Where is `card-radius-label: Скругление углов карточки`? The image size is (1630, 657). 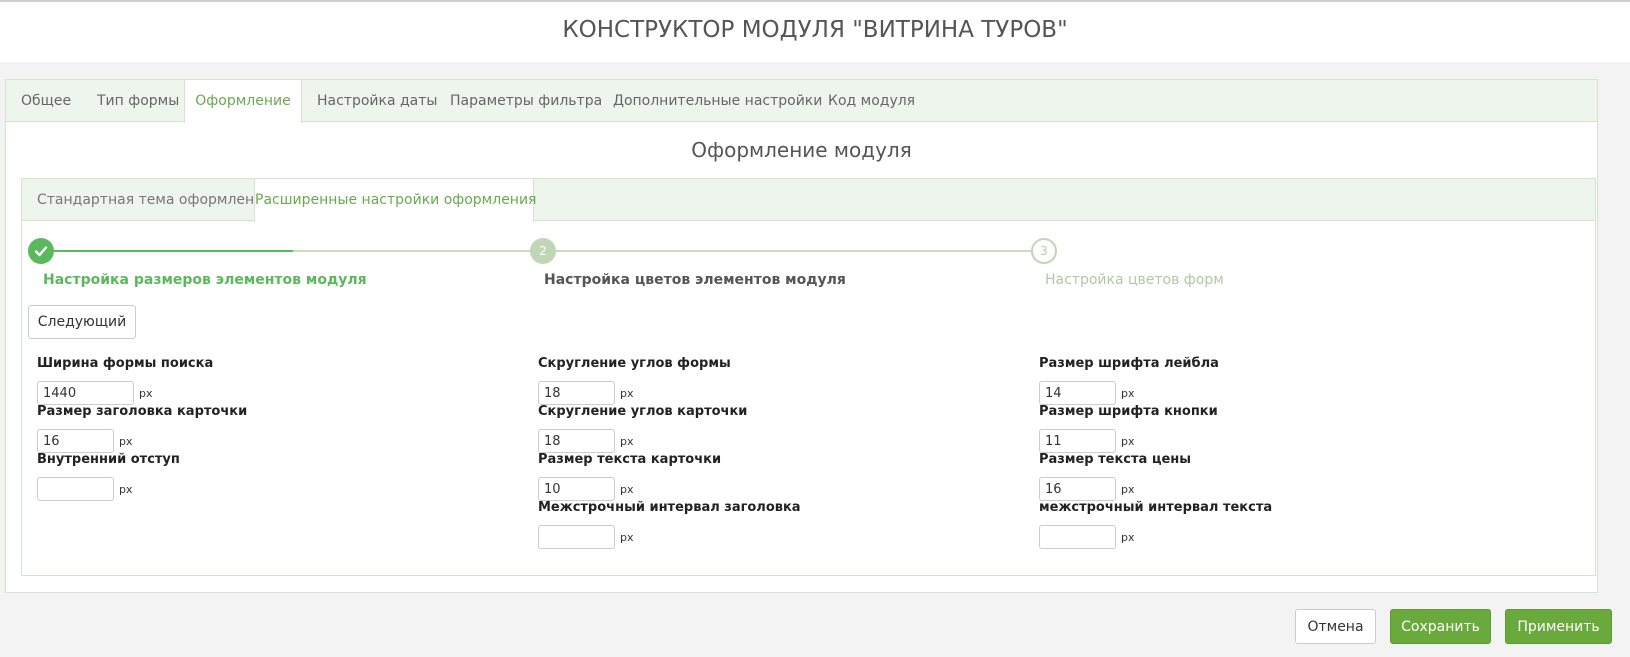
card-radius-label: Скругление углов карточки is located at coordinates (643, 411).